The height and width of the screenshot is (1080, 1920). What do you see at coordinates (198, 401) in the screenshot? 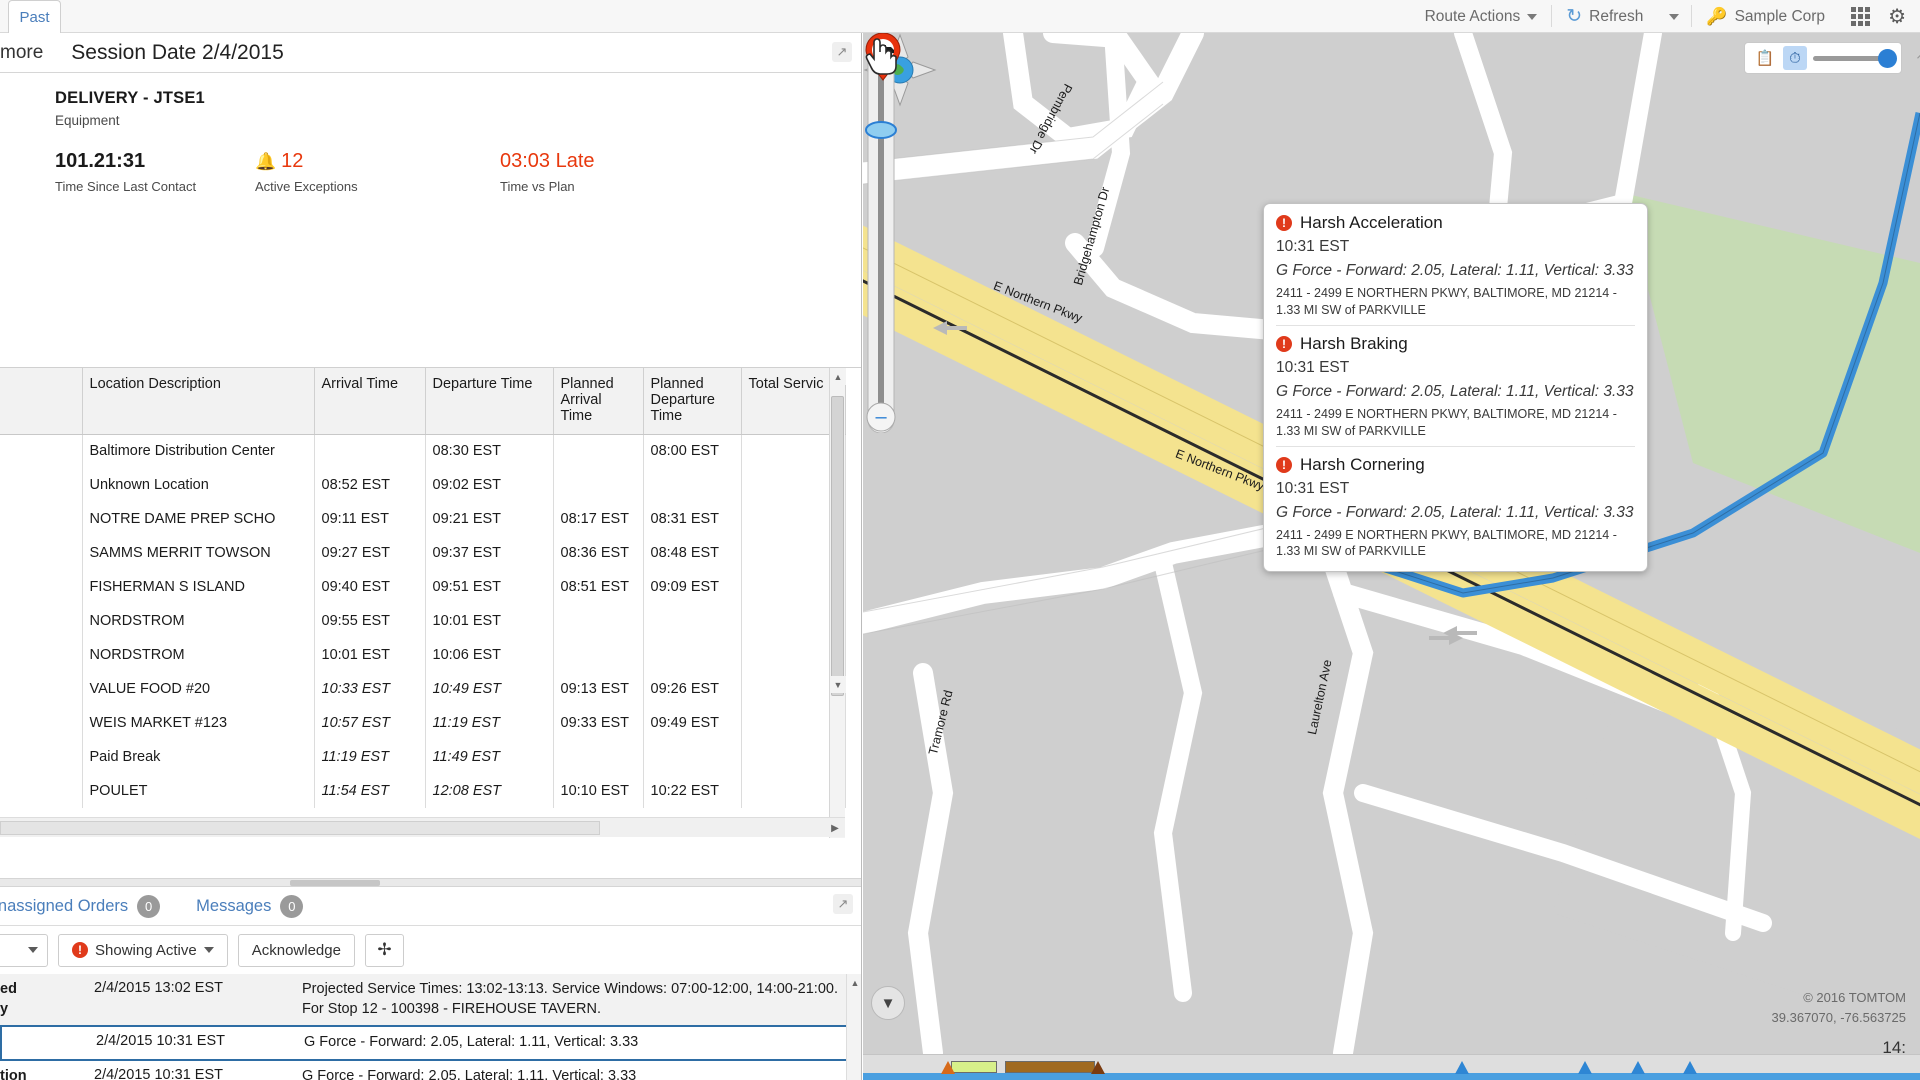
I see `col-header-location: Location Description` at bounding box center [198, 401].